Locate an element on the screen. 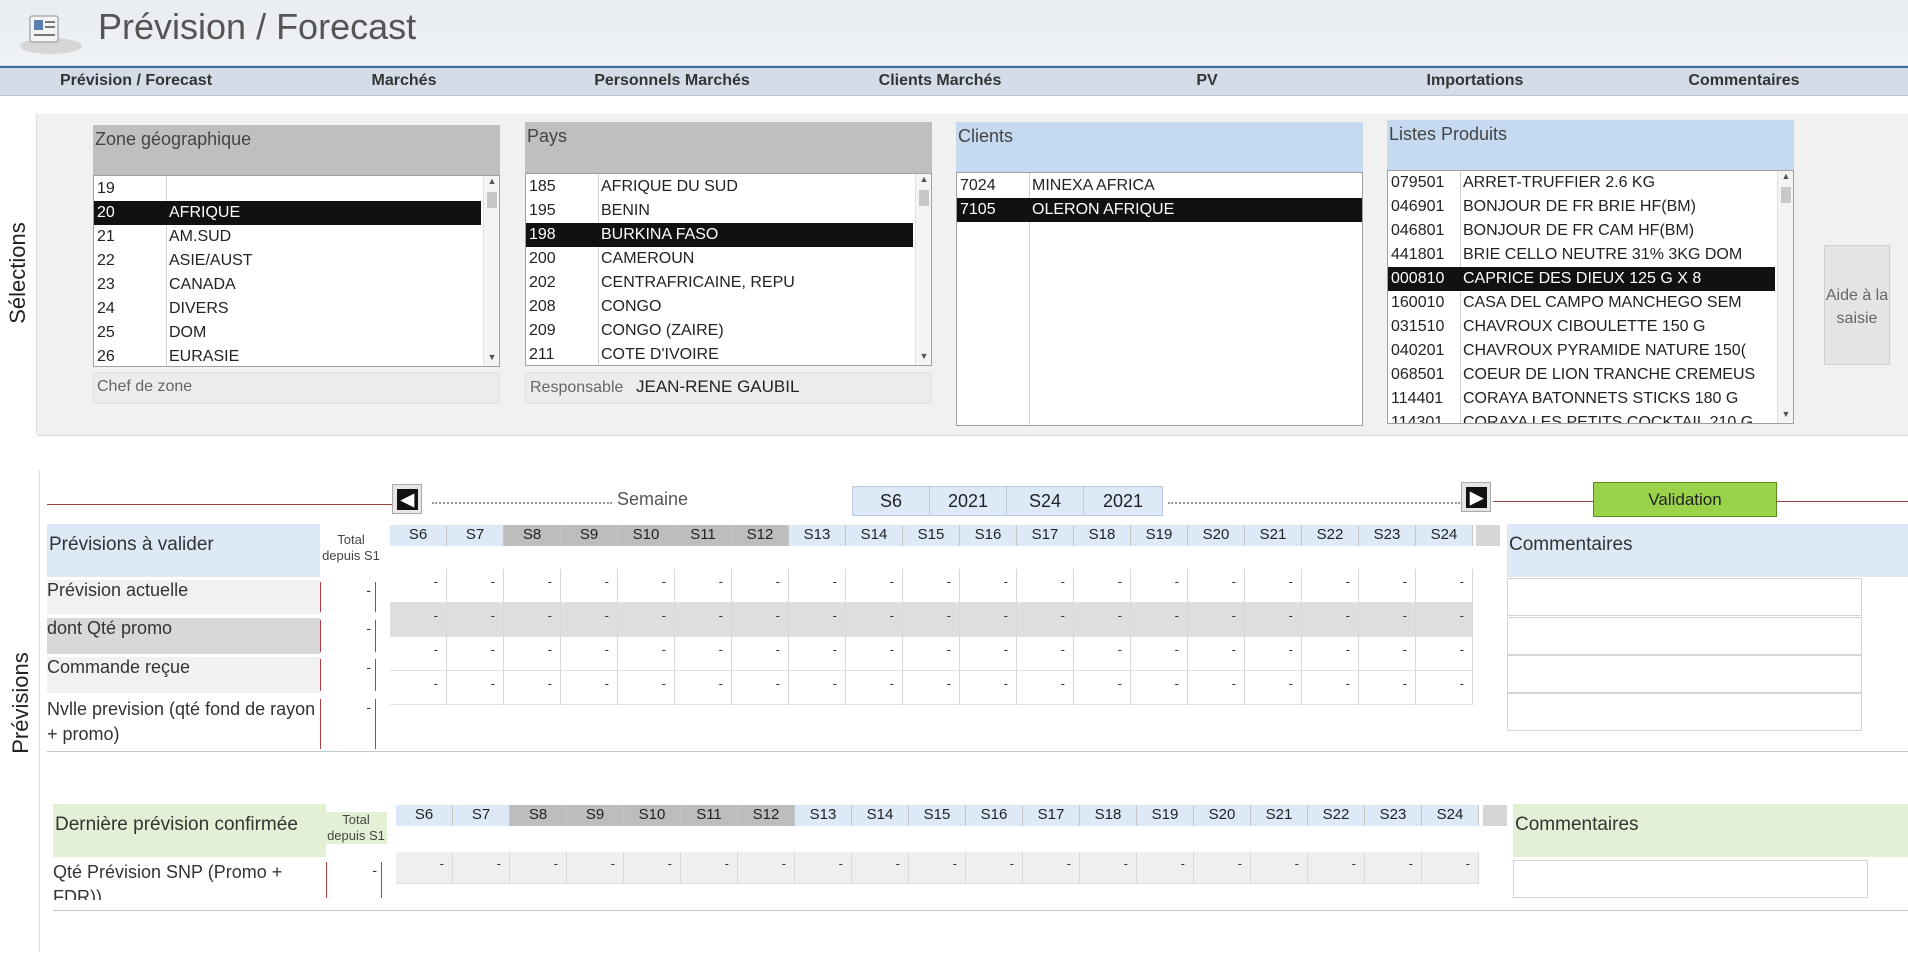 Image resolution: width=1908 pixels, height=956 pixels. nav-marches: Marchés is located at coordinates (404, 81).